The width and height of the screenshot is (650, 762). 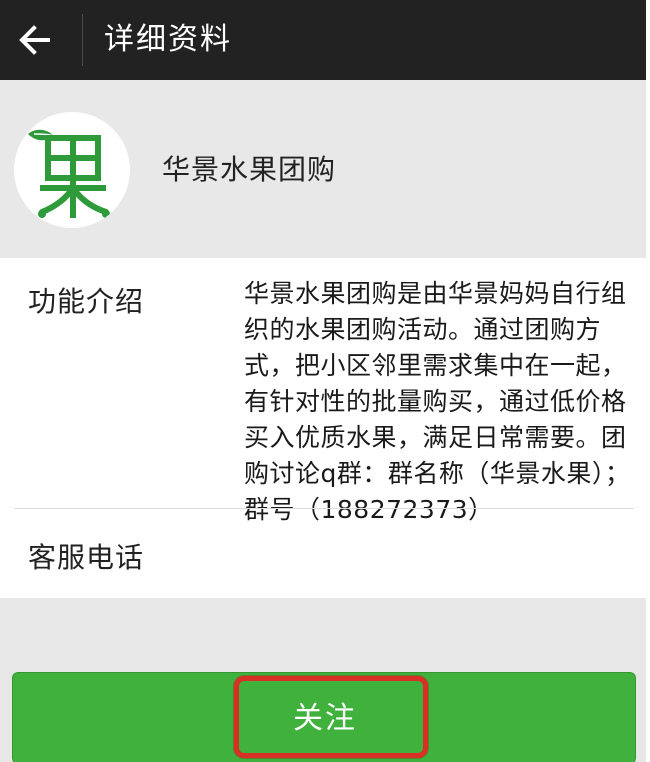 What do you see at coordinates (86, 301) in the screenshot?
I see `intro-label: 功能介绍` at bounding box center [86, 301].